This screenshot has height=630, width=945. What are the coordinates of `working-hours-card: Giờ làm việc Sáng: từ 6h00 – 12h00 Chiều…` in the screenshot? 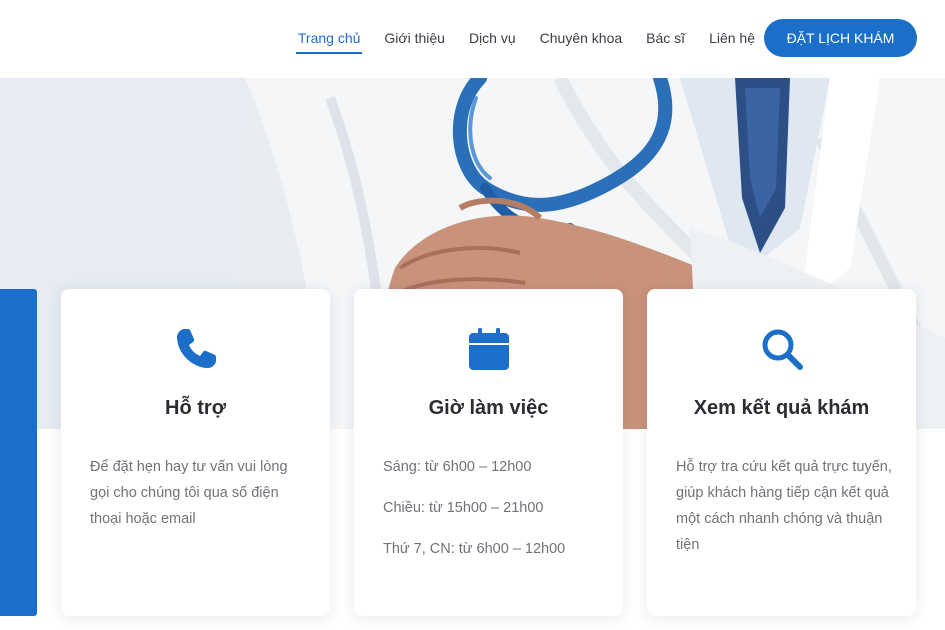 It's located at (488, 452).